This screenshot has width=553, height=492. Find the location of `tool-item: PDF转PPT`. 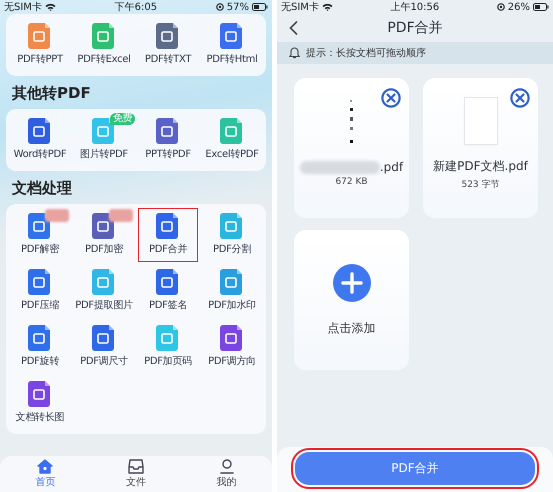

tool-item: PDF转PPT is located at coordinates (40, 45).